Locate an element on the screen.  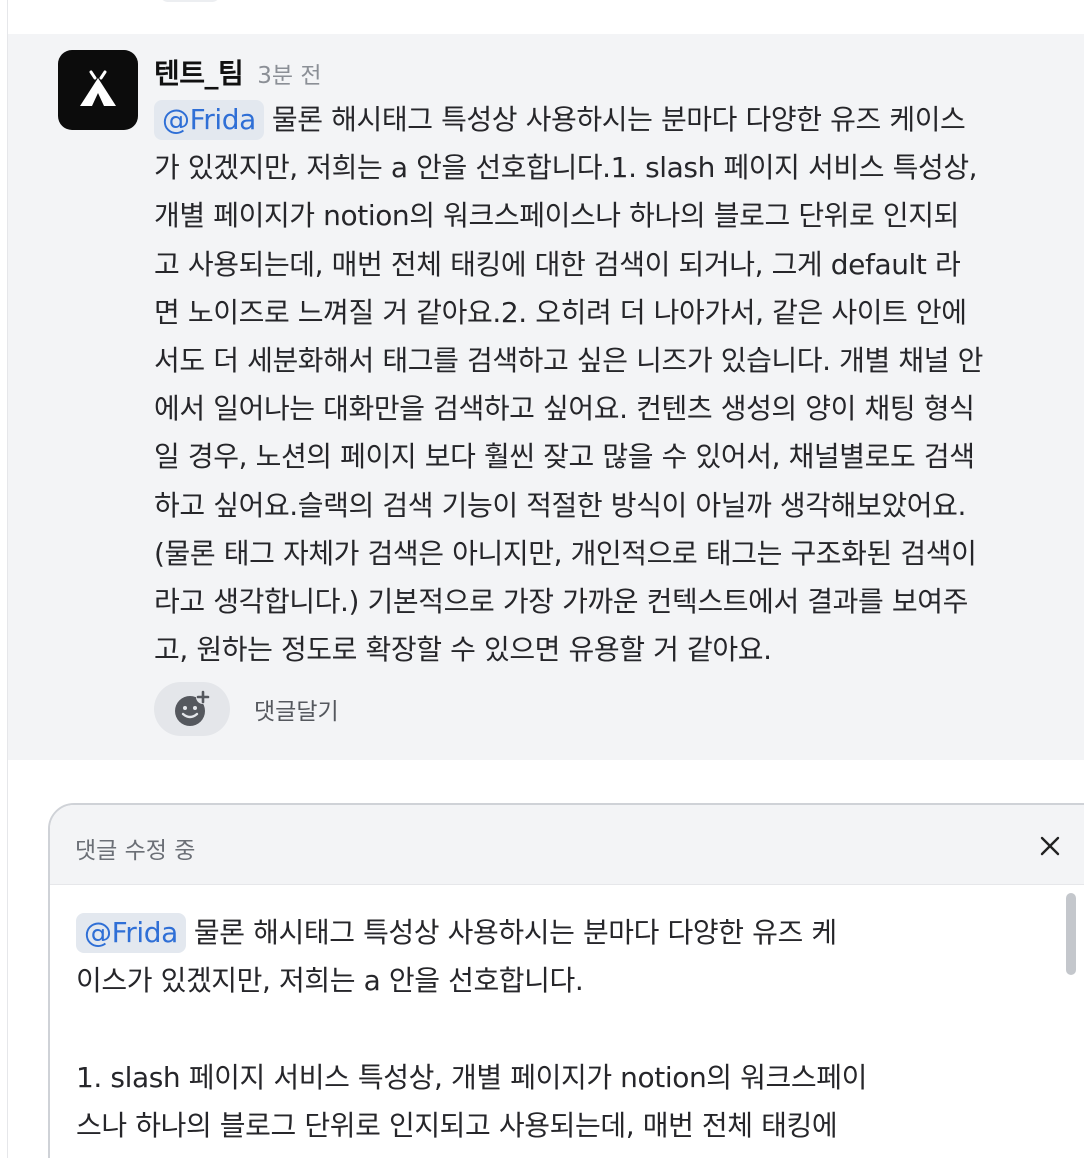
message-line-text: 물론 해시태그 특성상 사용하시는 분마다 다양한 유즈 케이스 is located at coordinates (618, 119).